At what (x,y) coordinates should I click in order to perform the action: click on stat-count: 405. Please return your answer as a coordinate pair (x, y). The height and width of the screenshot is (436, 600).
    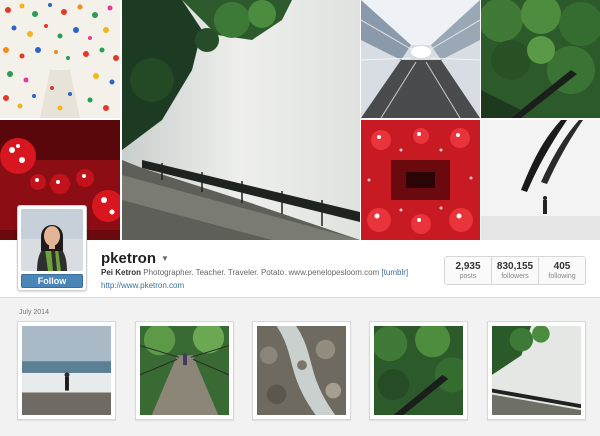
    Looking at the image, I should click on (562, 266).